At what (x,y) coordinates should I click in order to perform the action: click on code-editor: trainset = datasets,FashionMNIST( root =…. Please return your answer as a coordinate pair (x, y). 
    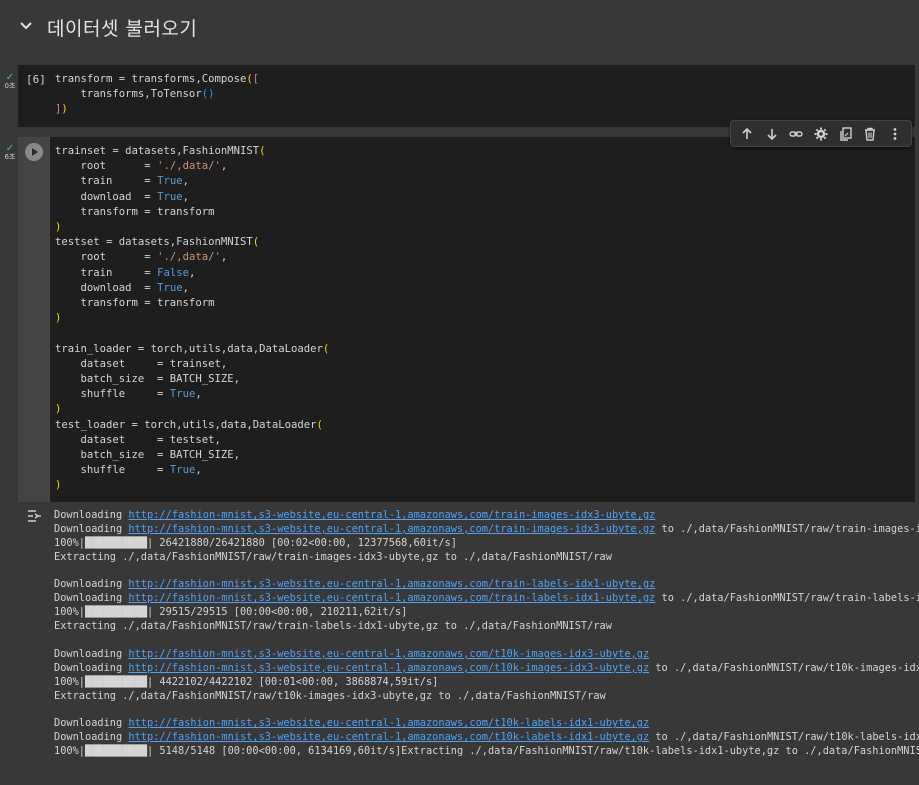
    Looking at the image, I should click on (192, 319).